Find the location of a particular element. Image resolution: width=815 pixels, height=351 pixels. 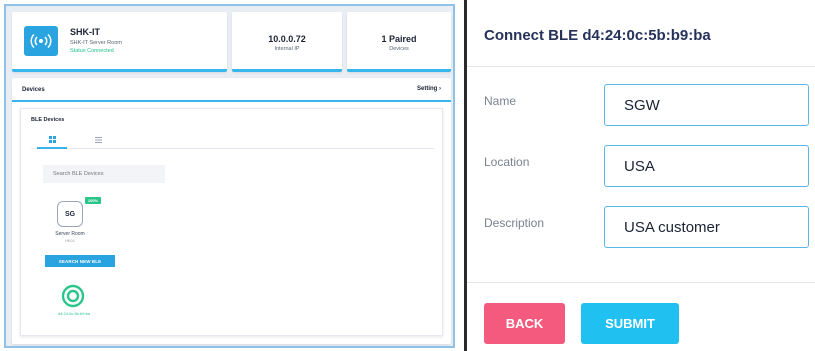

ble-device-icon: SG is located at coordinates (70, 214).